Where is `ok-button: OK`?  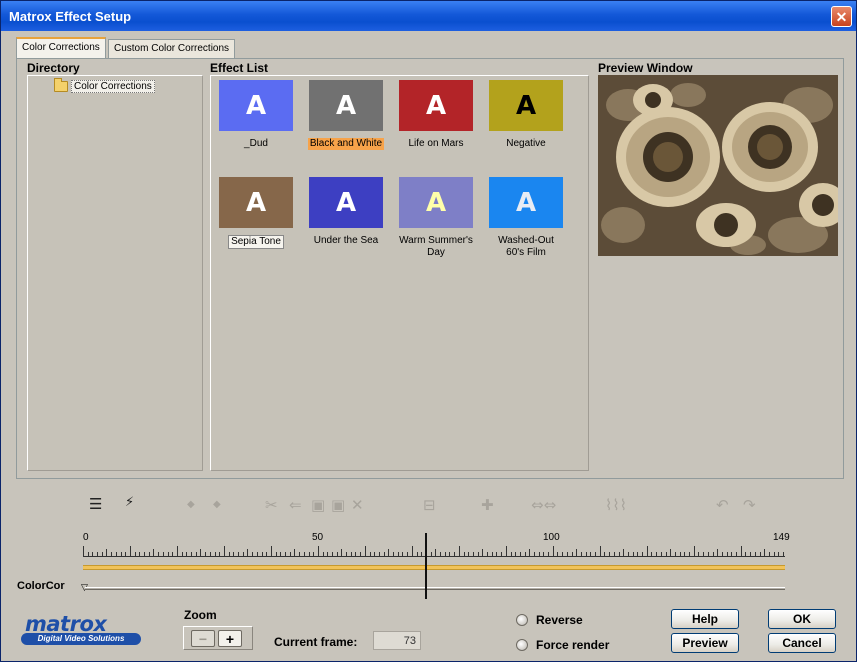
ok-button: OK is located at coordinates (802, 619).